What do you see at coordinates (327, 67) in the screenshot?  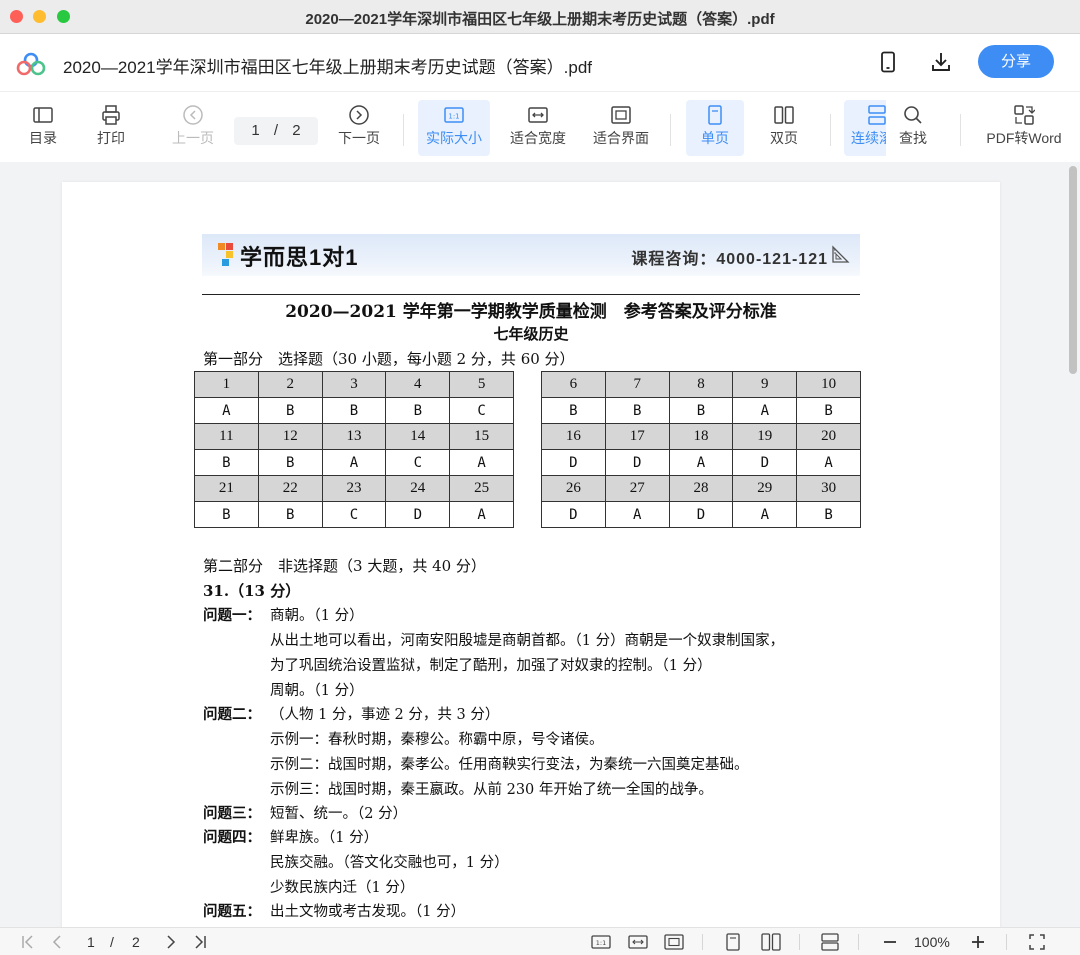 I see `document-title: 2020—2021学年深圳市福田区七年级上册期末考历史试题（答案）.pdf` at bounding box center [327, 67].